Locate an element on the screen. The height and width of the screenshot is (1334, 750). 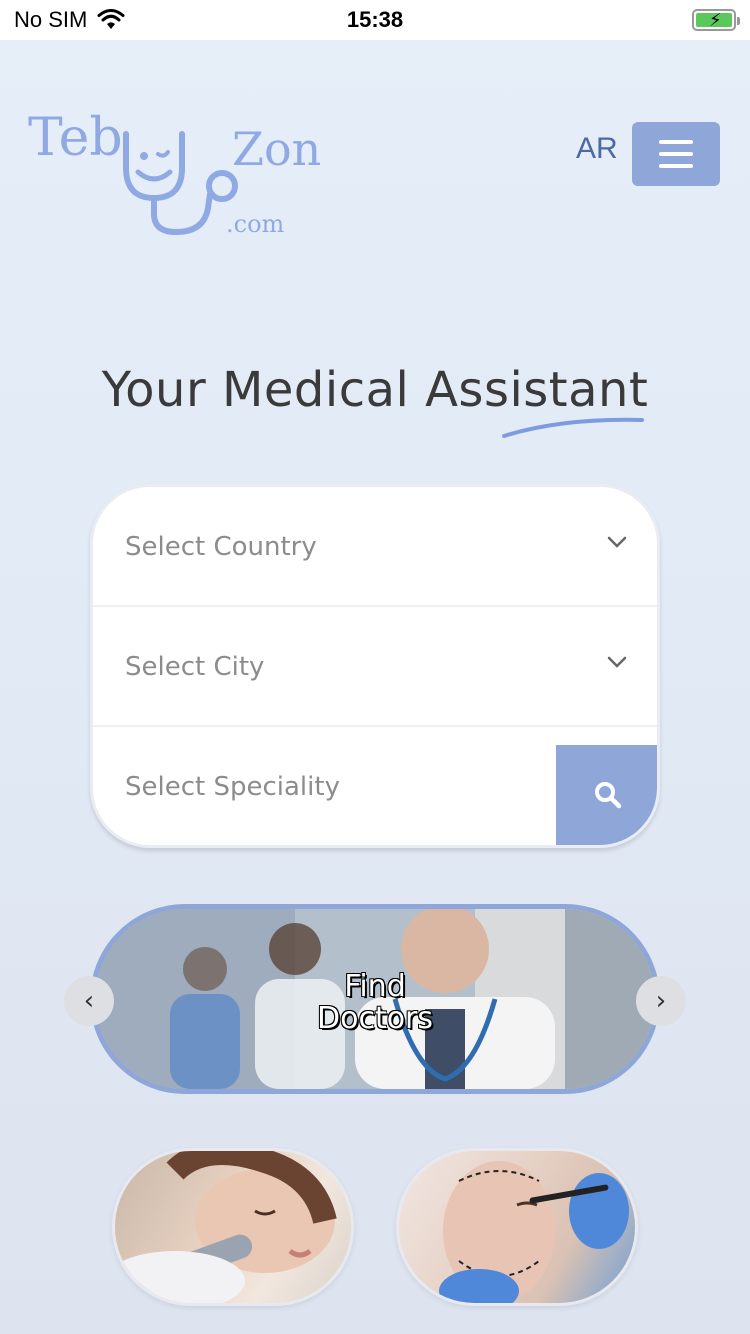
status-bar: No SIM 15:38 ⚡ is located at coordinates (375, 20).